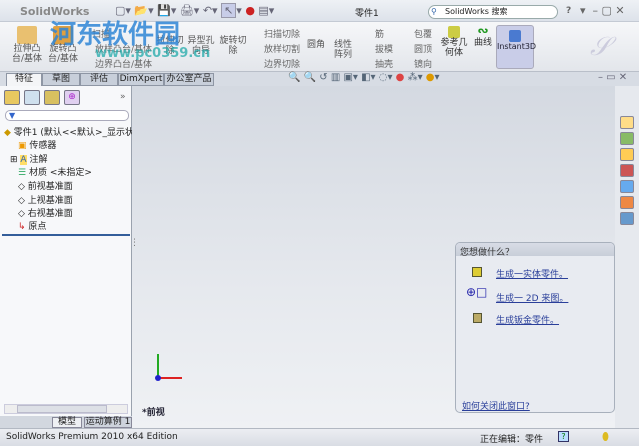  I want to click on ds-logo: 𝒮, so click(600, 47).